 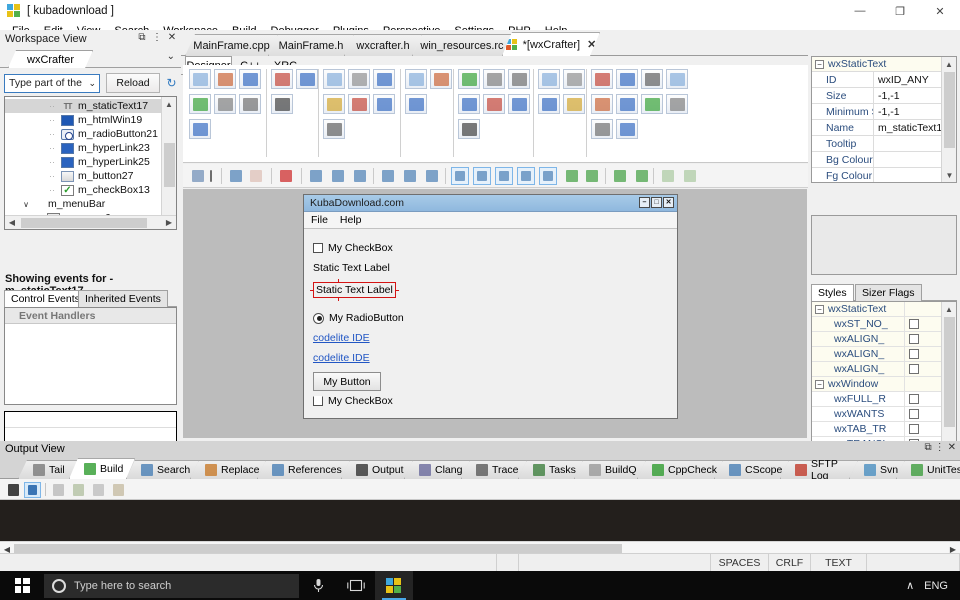 I want to click on output-tab-clang: Clang, so click(x=437, y=469).